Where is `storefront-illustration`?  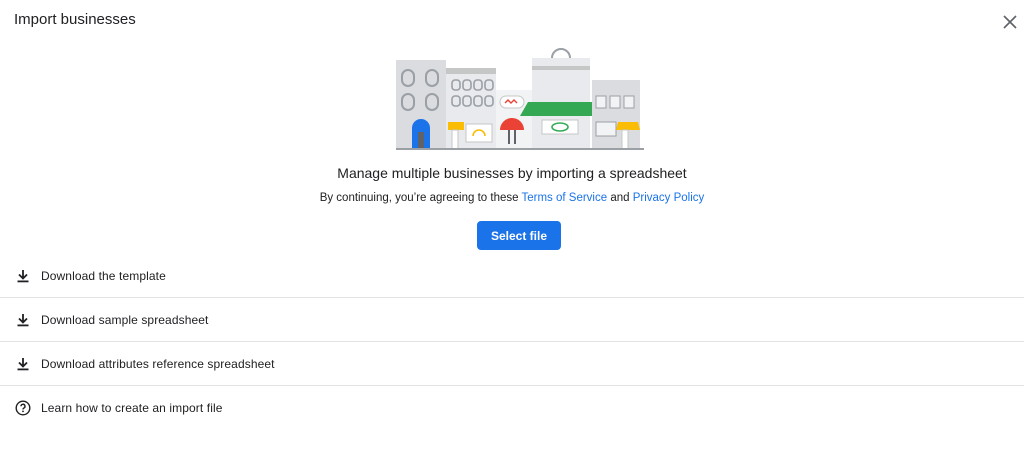 storefront-illustration is located at coordinates (520, 99).